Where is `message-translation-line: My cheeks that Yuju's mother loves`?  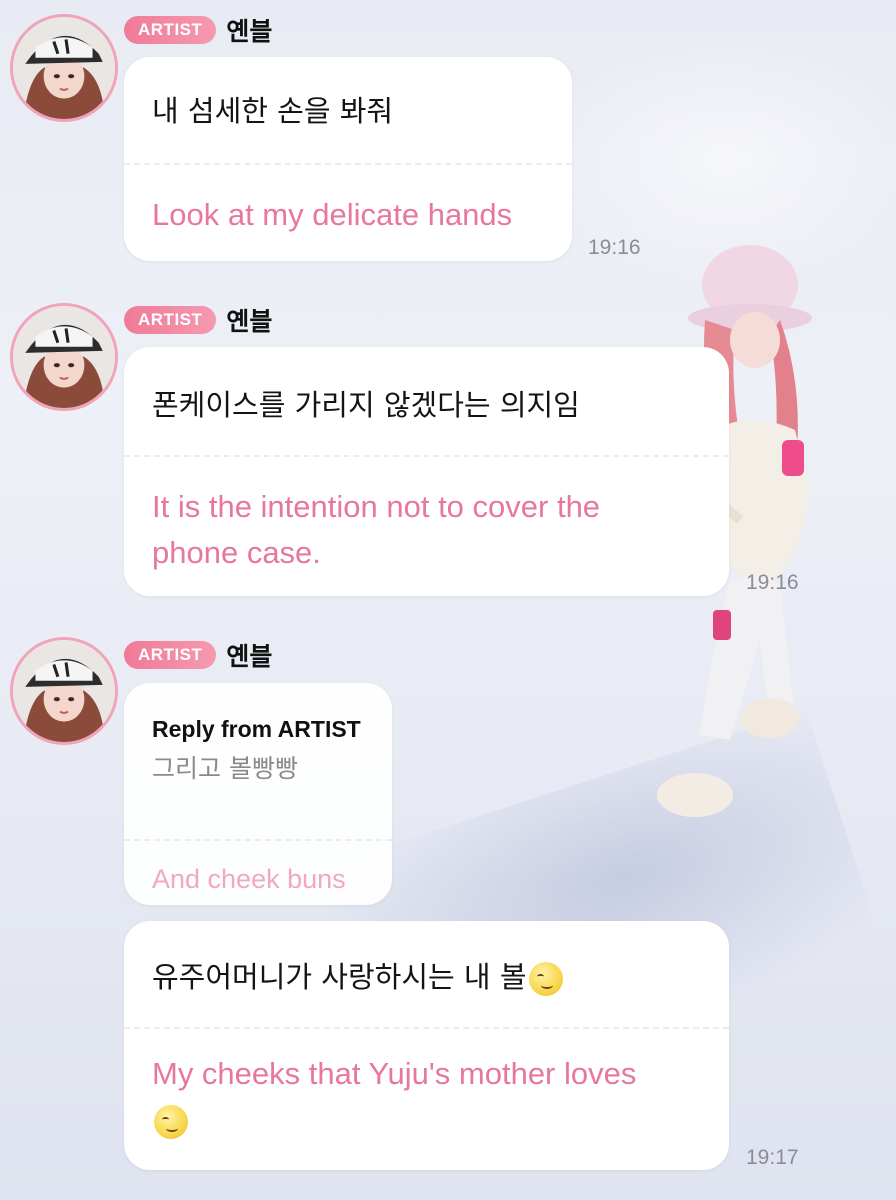 message-translation-line: My cheeks that Yuju's mother loves is located at coordinates (426, 1086).